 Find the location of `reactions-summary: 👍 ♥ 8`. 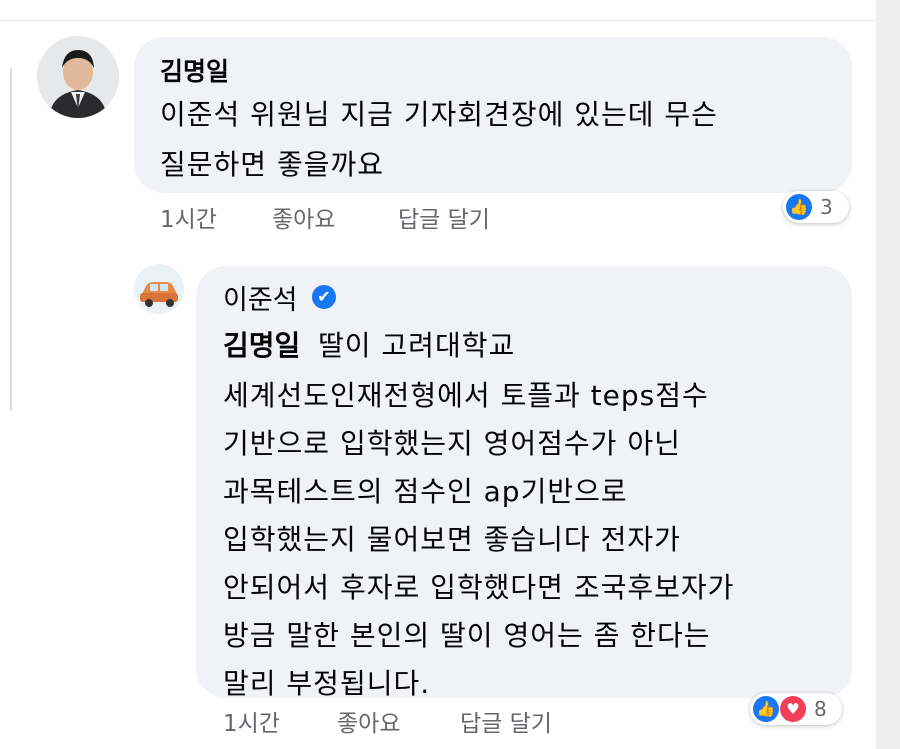

reactions-summary: 👍 ♥ 8 is located at coordinates (796, 709).